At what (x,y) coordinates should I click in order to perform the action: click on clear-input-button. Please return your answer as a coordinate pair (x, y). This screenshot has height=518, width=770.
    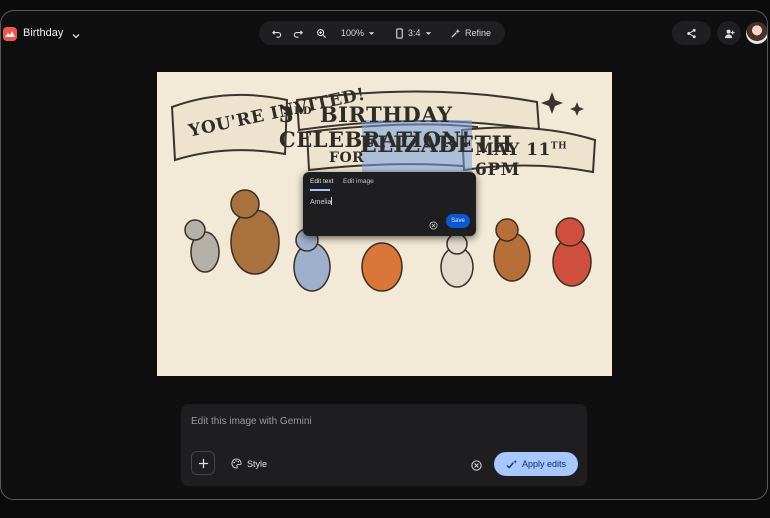
    Looking at the image, I should click on (433, 223).